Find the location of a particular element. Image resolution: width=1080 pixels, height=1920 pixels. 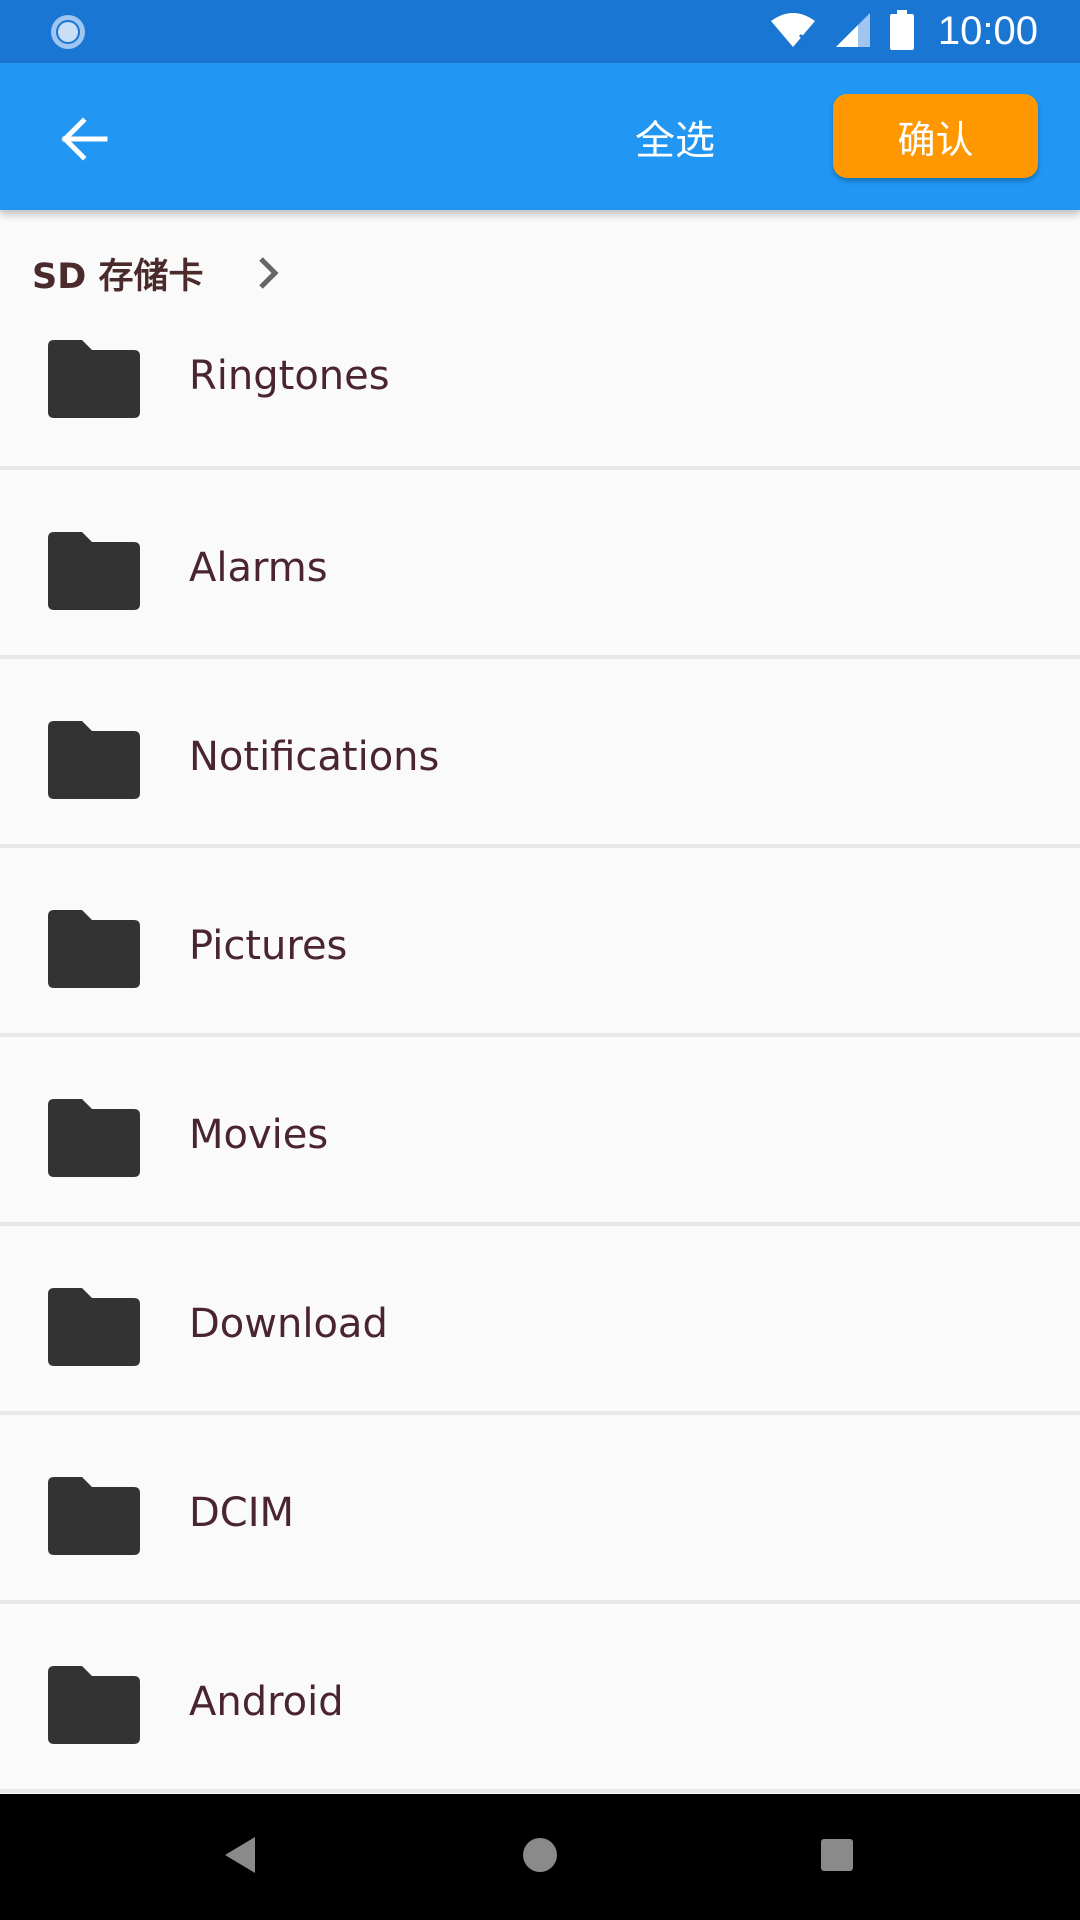

battery-icon is located at coordinates (901, 31).